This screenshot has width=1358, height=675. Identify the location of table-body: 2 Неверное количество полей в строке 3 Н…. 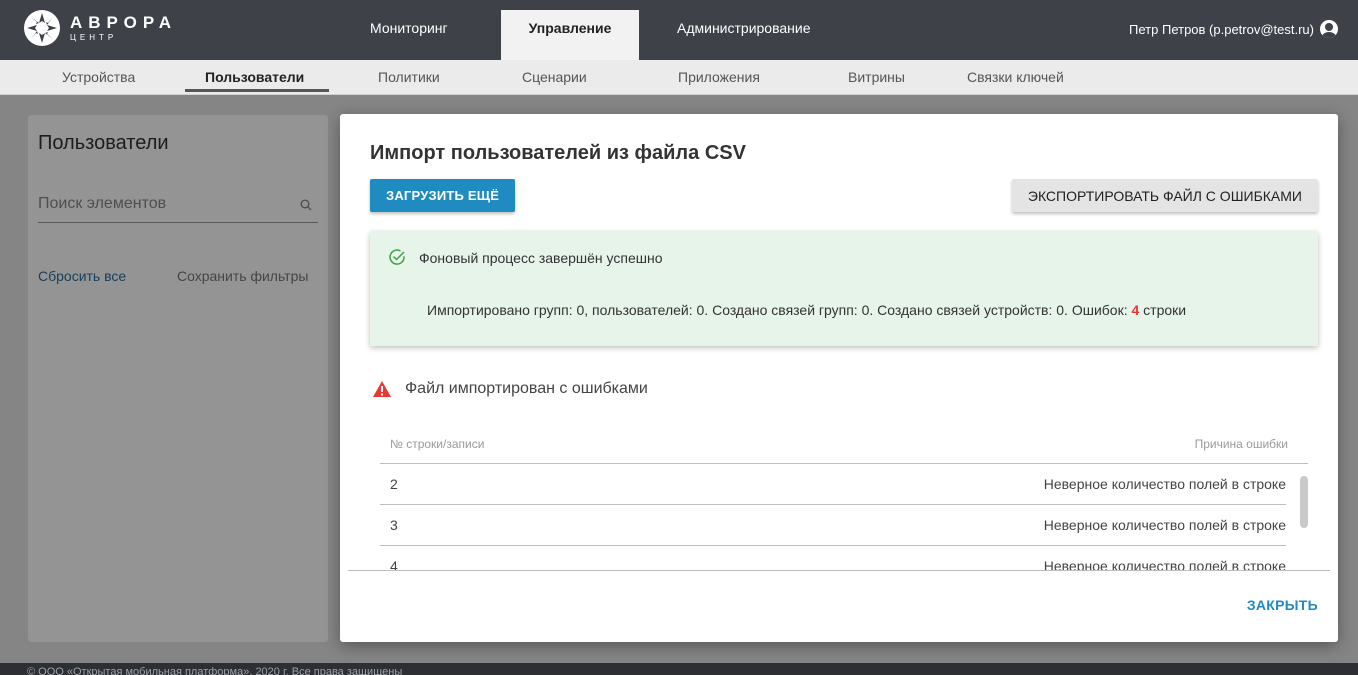
(844, 517).